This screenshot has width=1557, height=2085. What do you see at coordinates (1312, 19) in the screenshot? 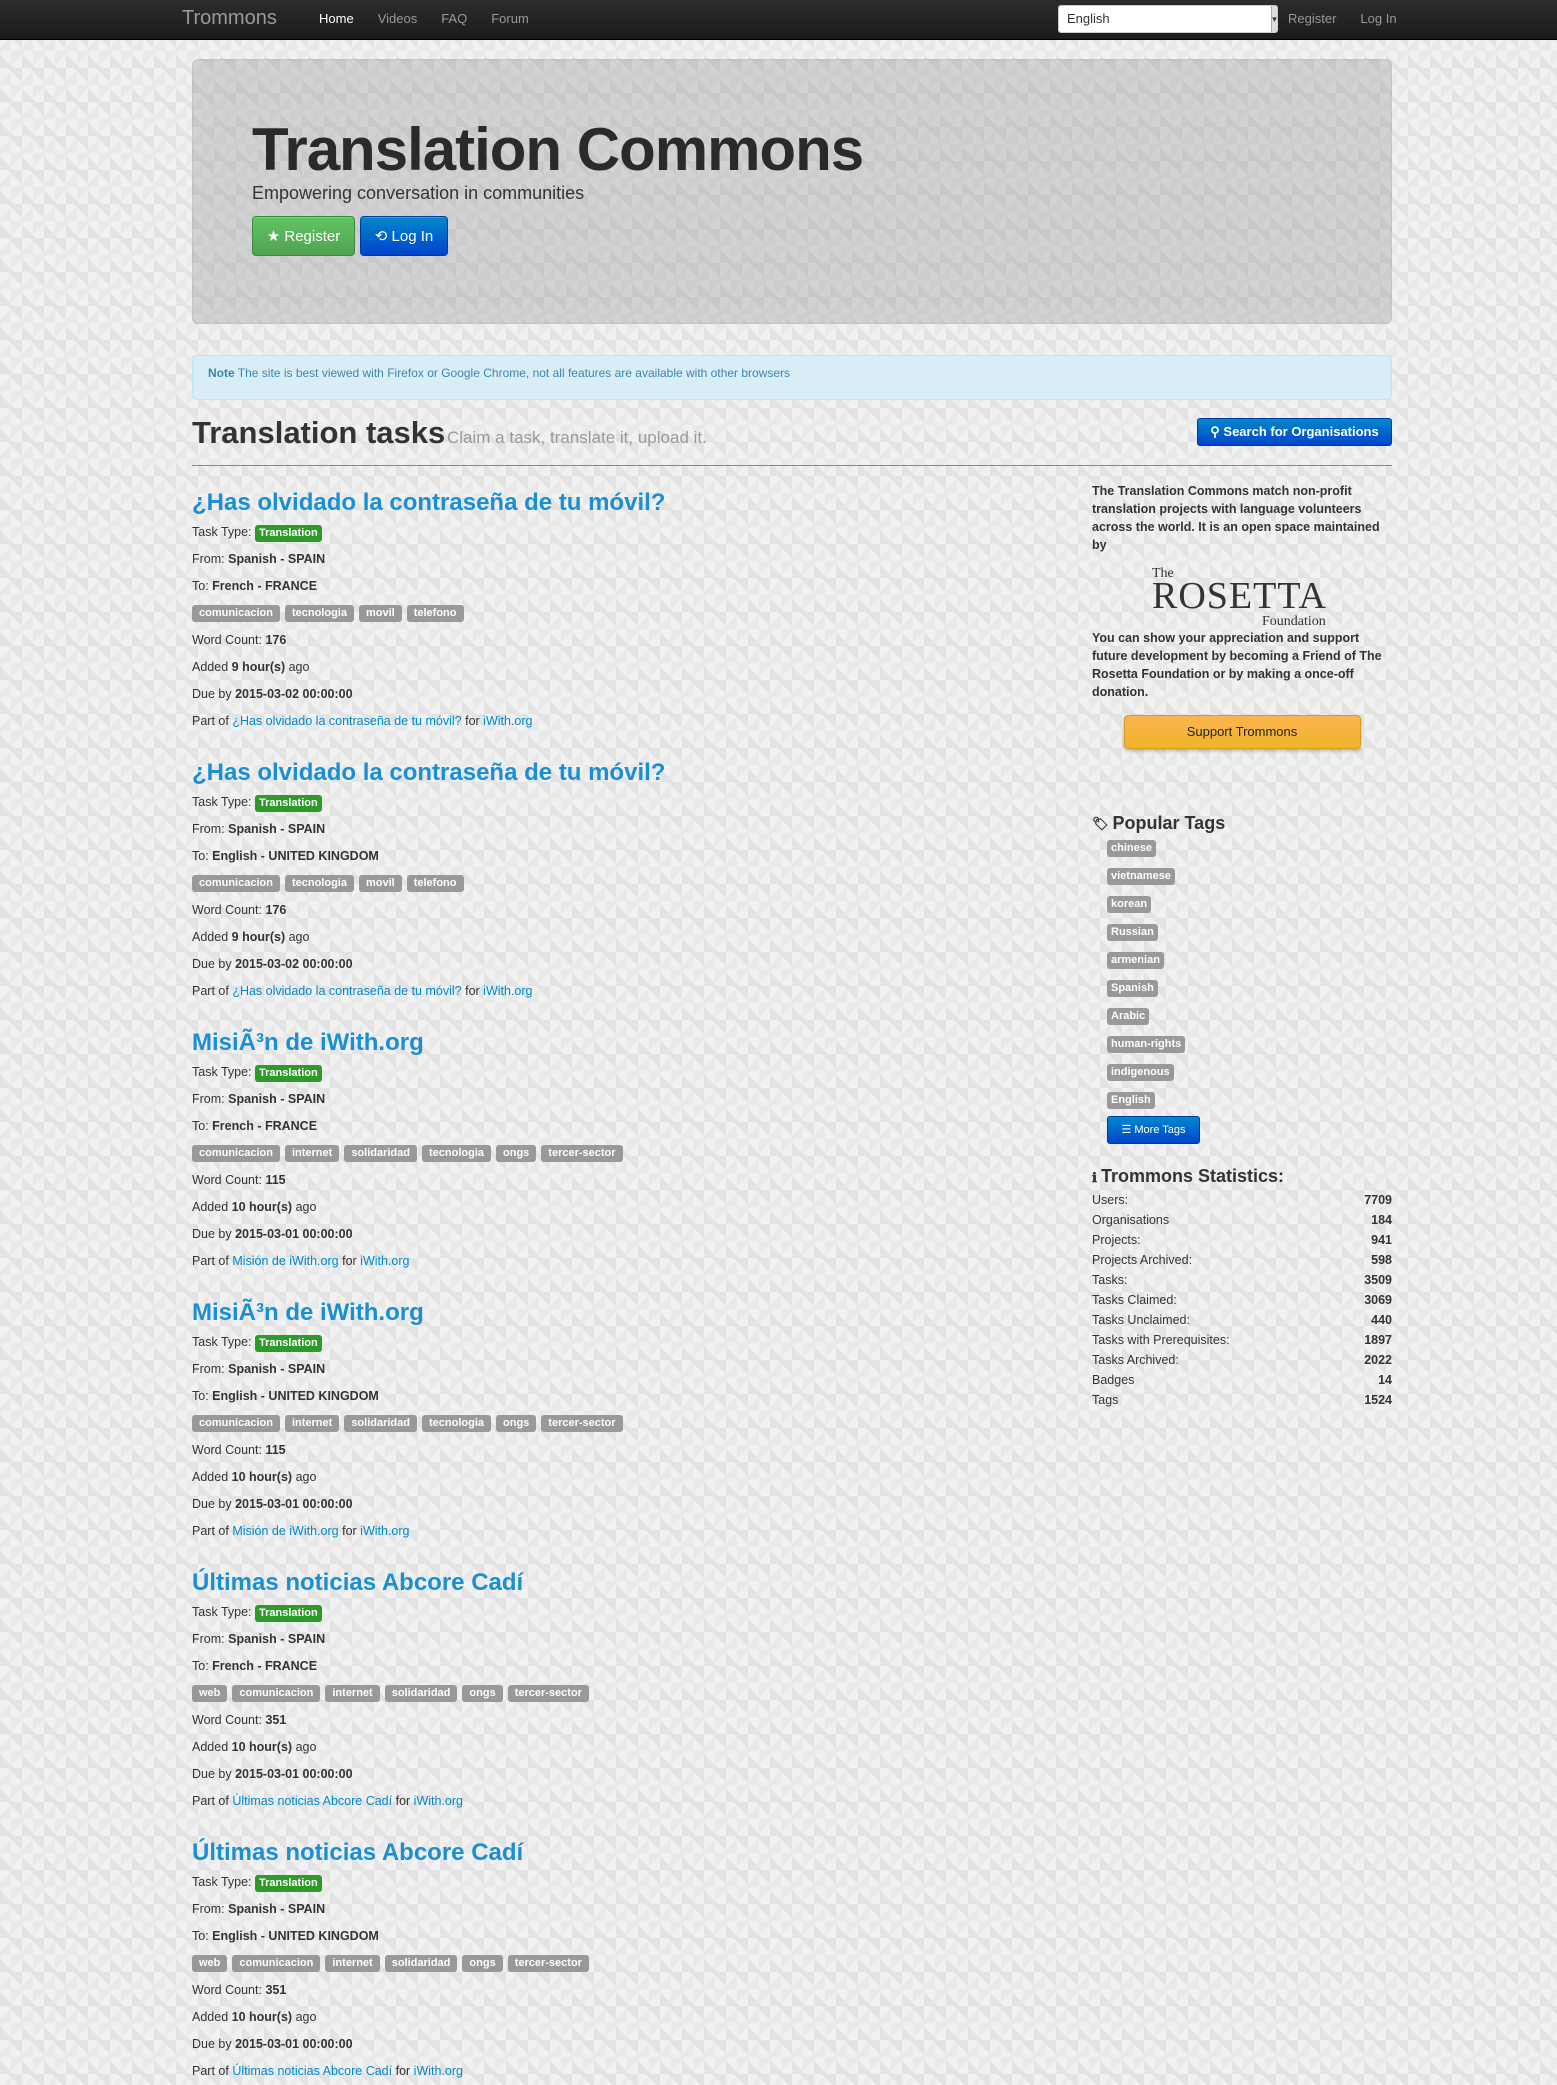
I see `nav-register: Register` at bounding box center [1312, 19].